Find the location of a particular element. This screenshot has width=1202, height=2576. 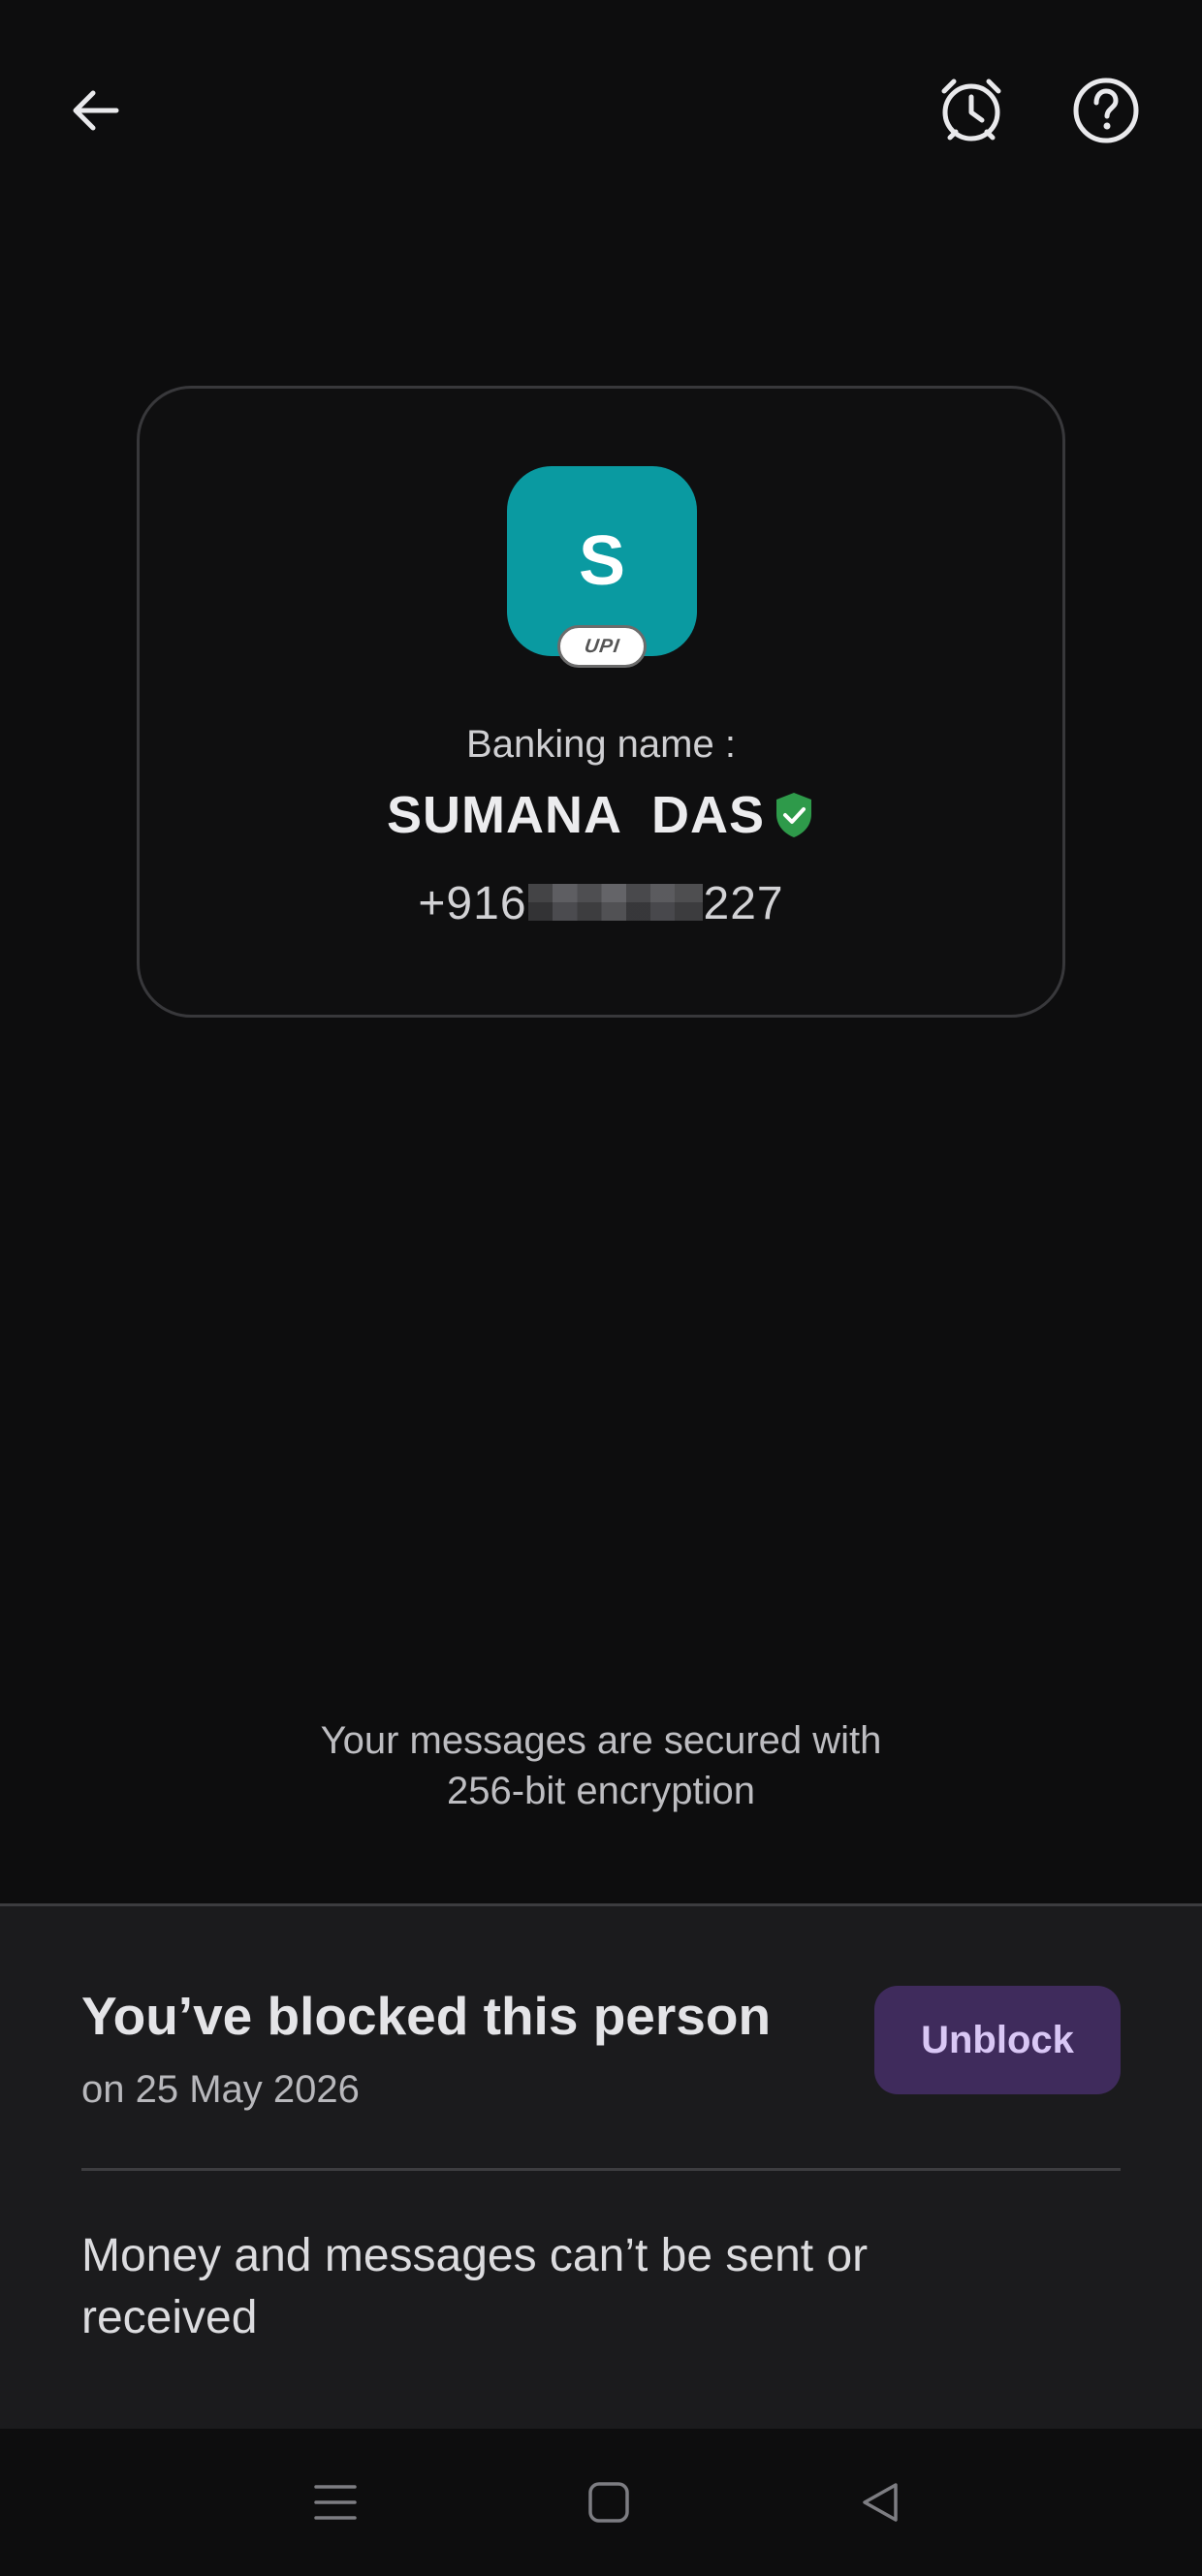

encryption-line-1: Your messages are secured with is located at coordinates (601, 1740).